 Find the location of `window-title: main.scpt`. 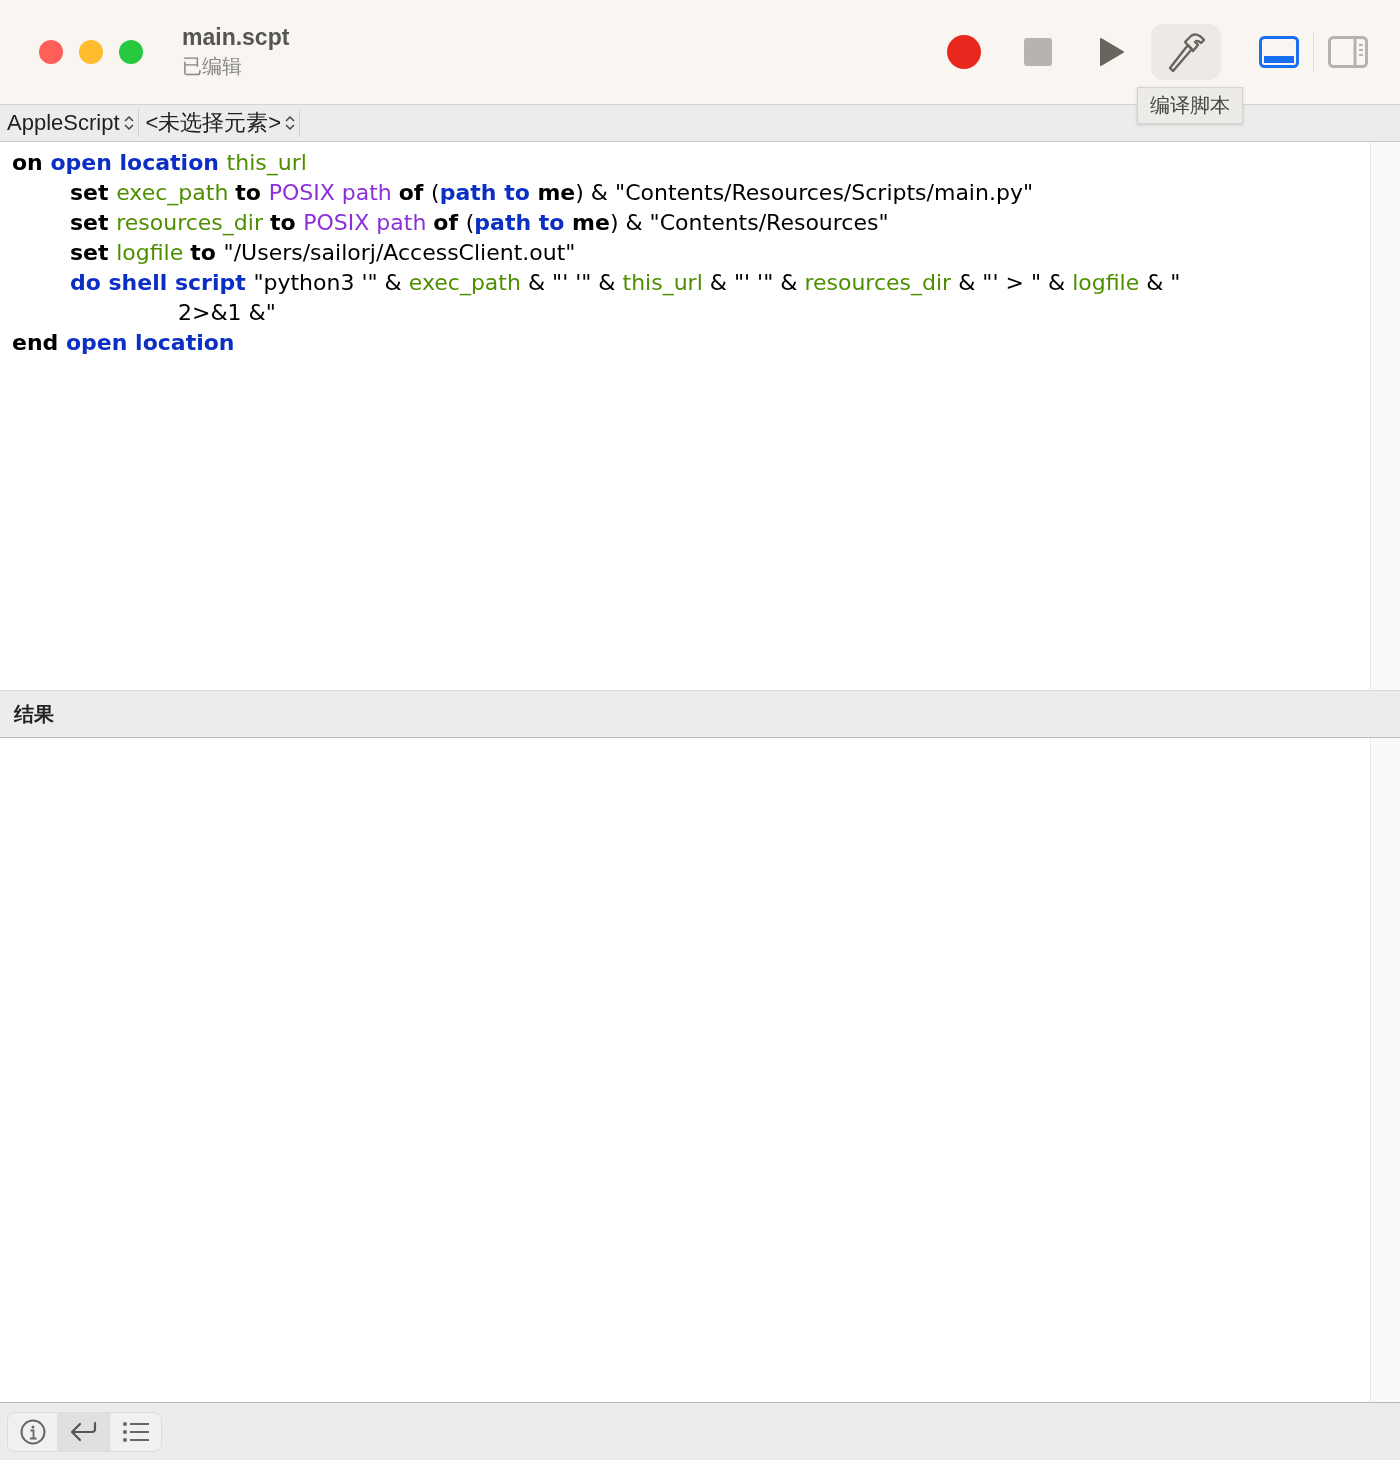

window-title: main.scpt is located at coordinates (236, 37).